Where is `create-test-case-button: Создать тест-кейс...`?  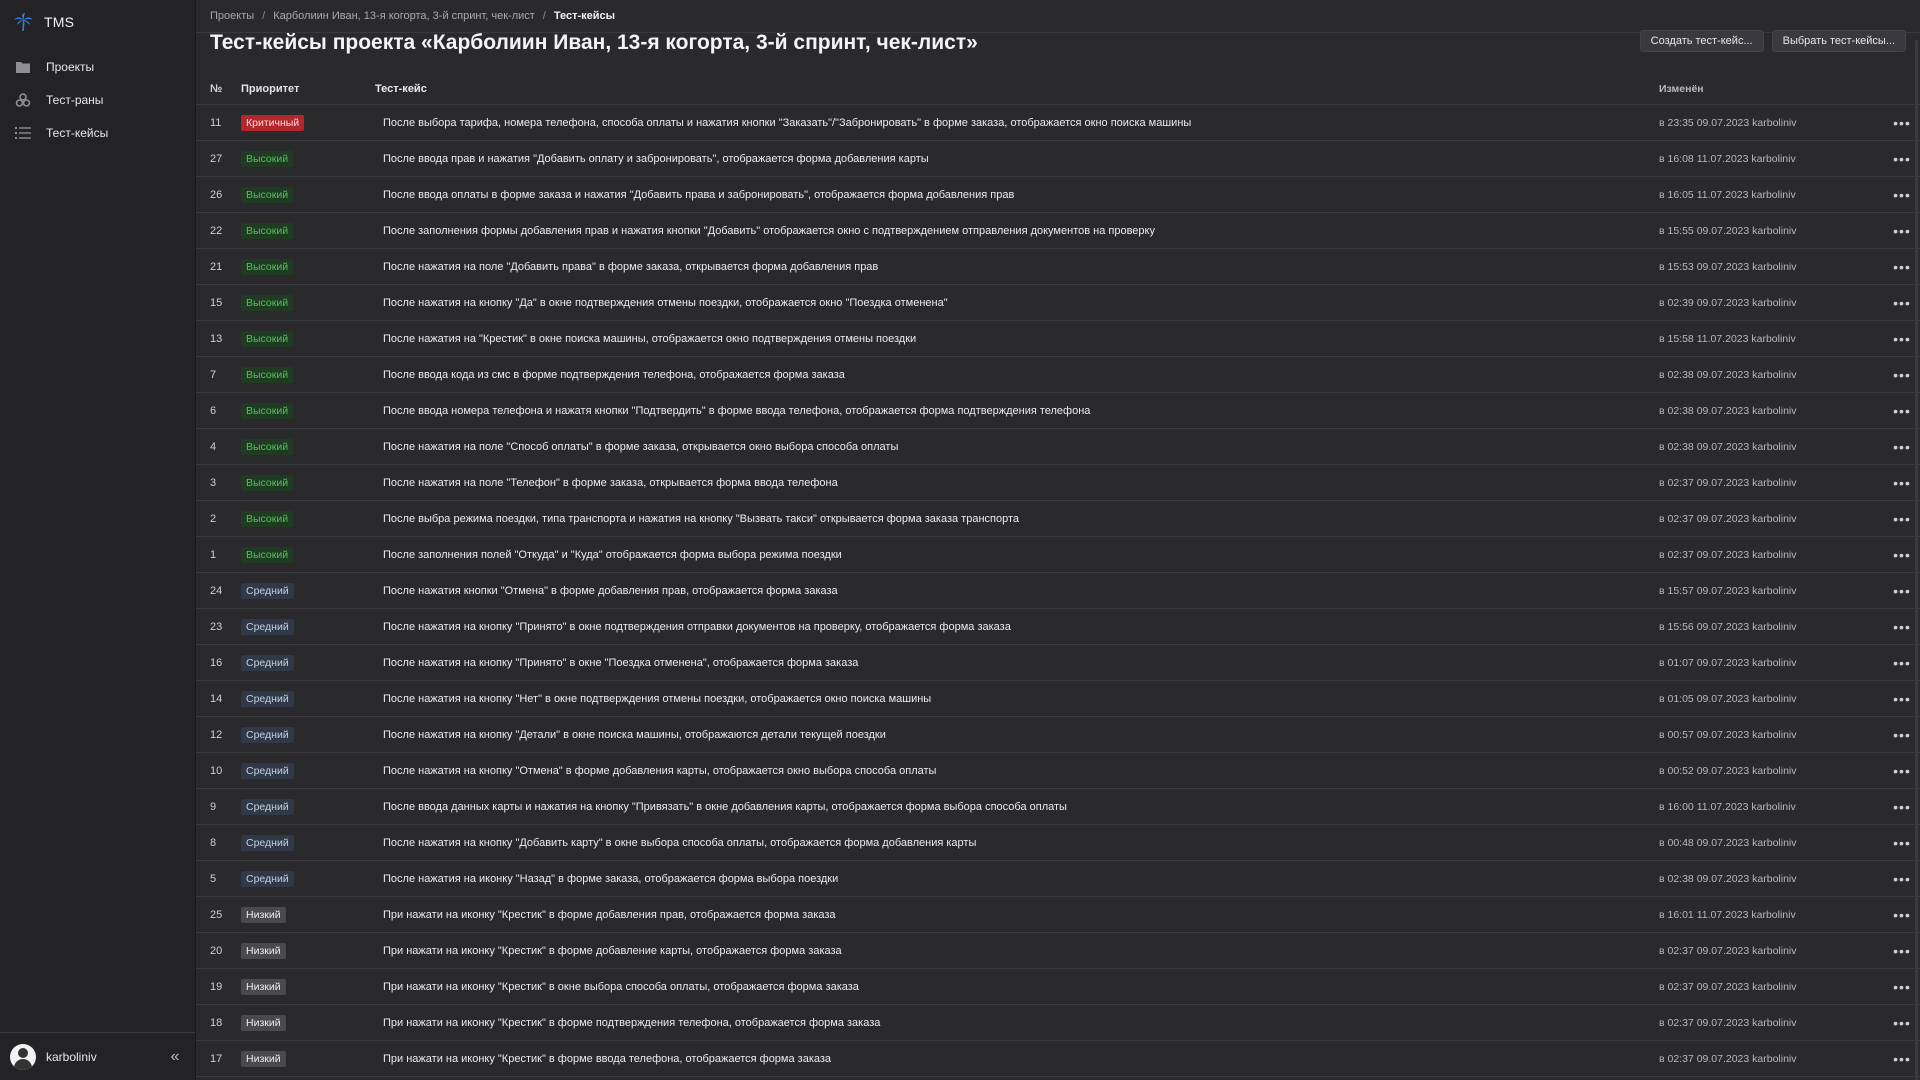
create-test-case-button: Создать тест-кейс... is located at coordinates (1701, 41).